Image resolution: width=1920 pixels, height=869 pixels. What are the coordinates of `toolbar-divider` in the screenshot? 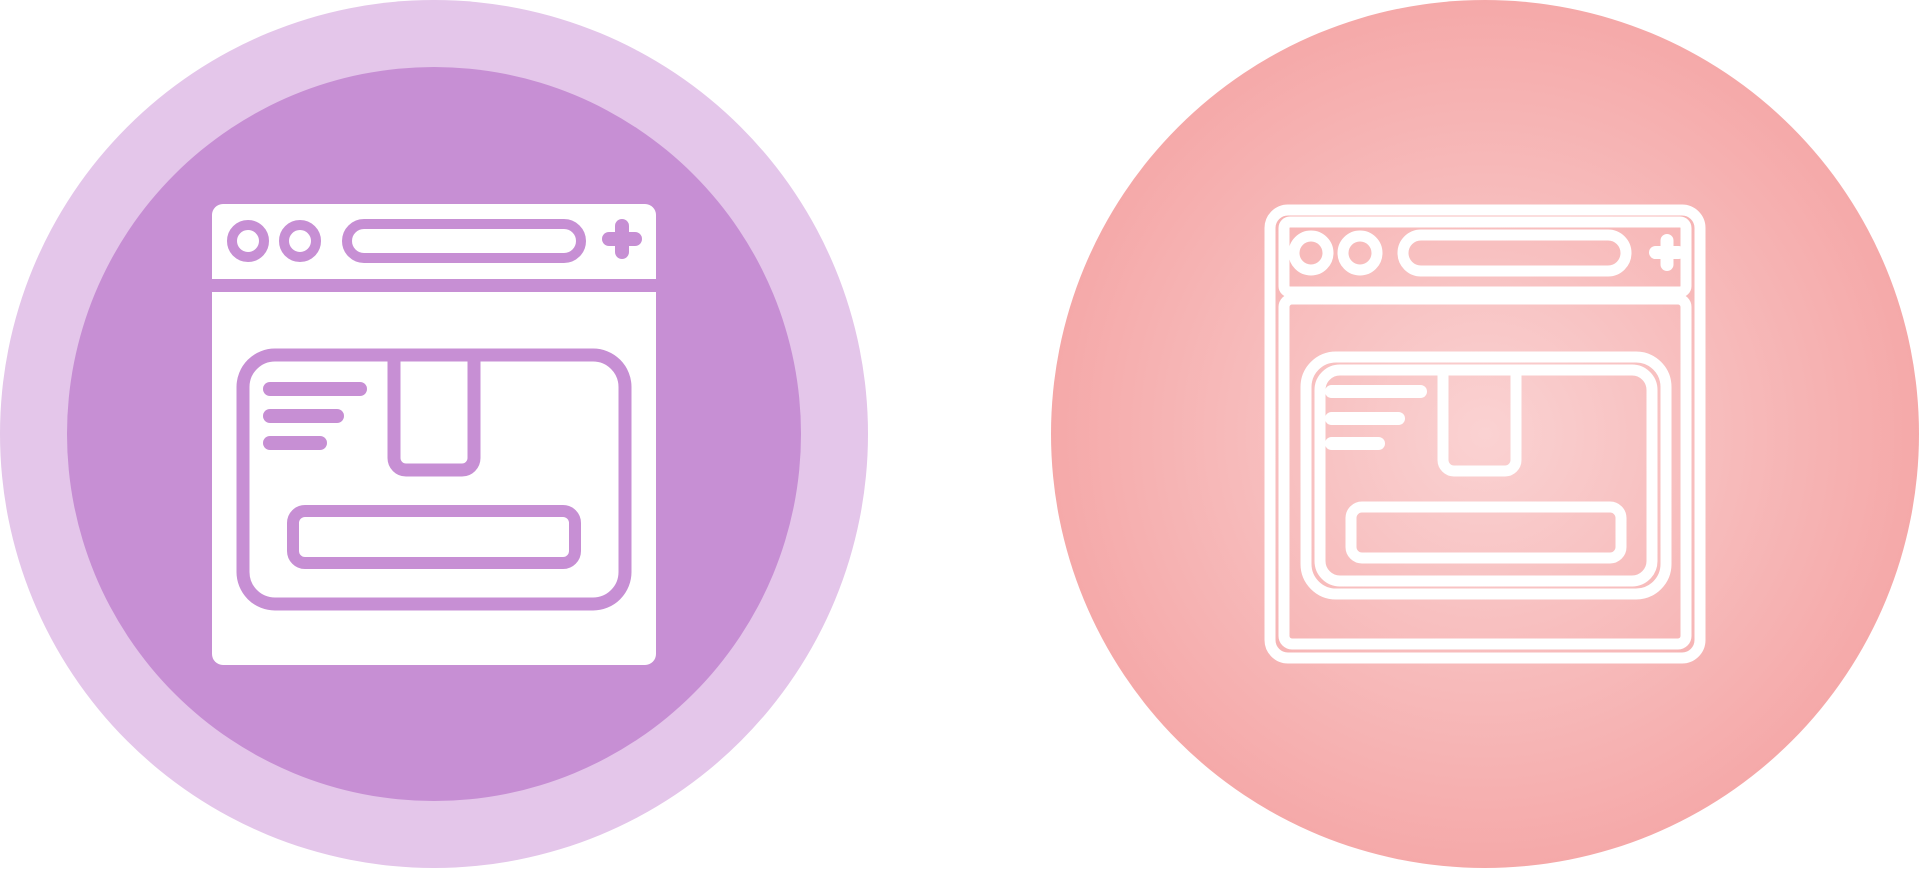 It's located at (434, 285).